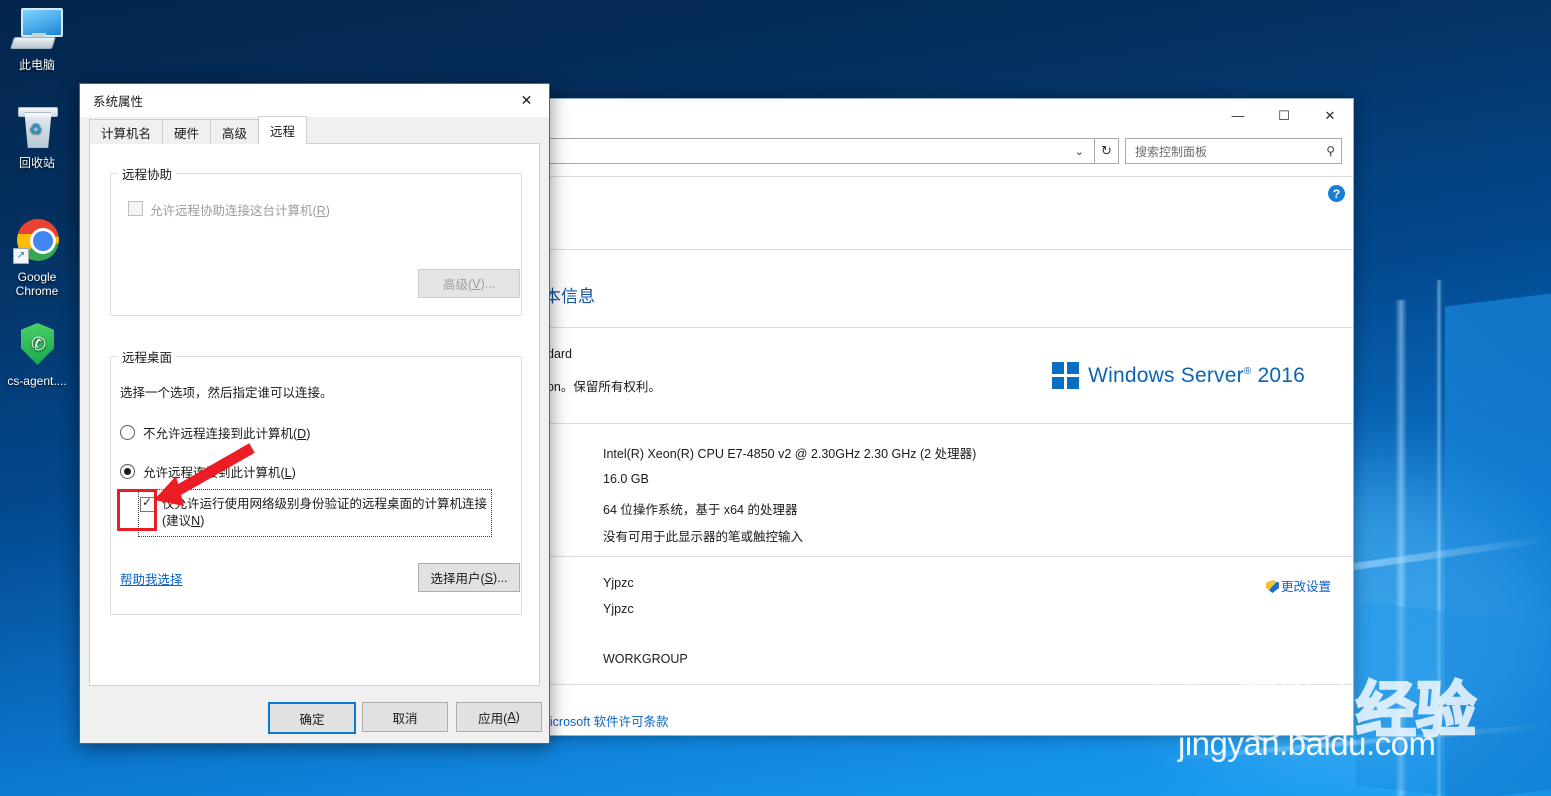 The height and width of the screenshot is (796, 1551). I want to click on dialog-title: 系统属性, so click(118, 102).